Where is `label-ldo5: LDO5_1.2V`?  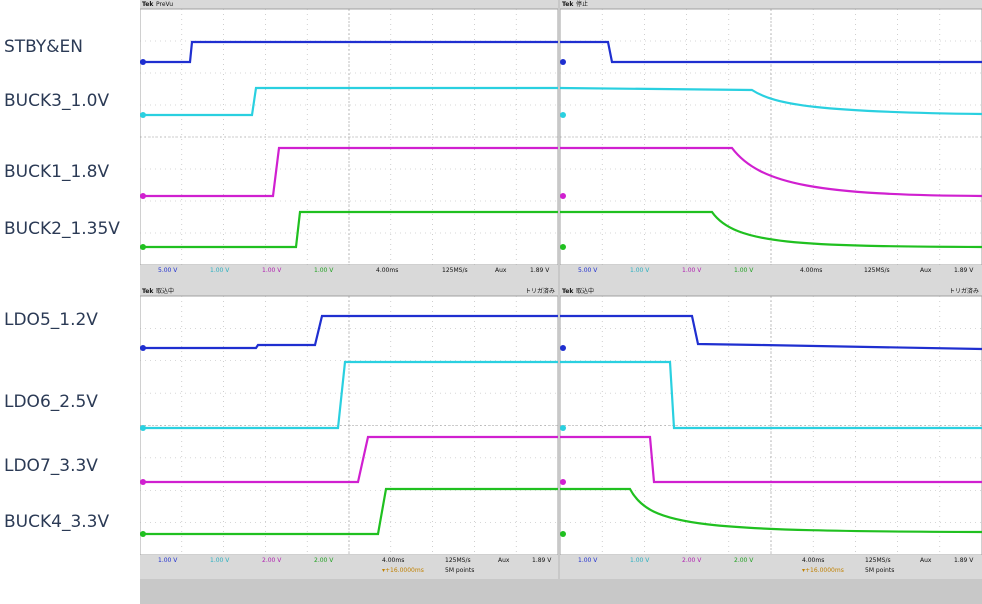
label-ldo5: LDO5_1.2V is located at coordinates (51, 320).